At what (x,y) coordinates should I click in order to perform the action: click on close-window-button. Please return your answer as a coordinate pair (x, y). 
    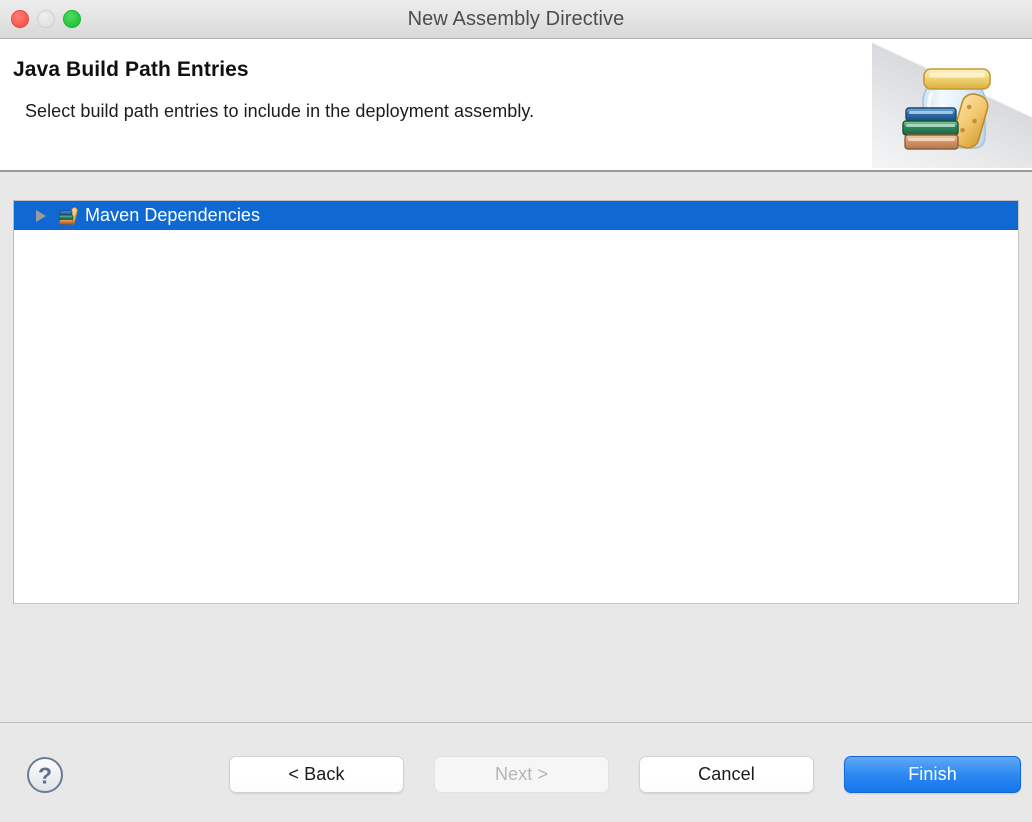
    Looking at the image, I should click on (20, 19).